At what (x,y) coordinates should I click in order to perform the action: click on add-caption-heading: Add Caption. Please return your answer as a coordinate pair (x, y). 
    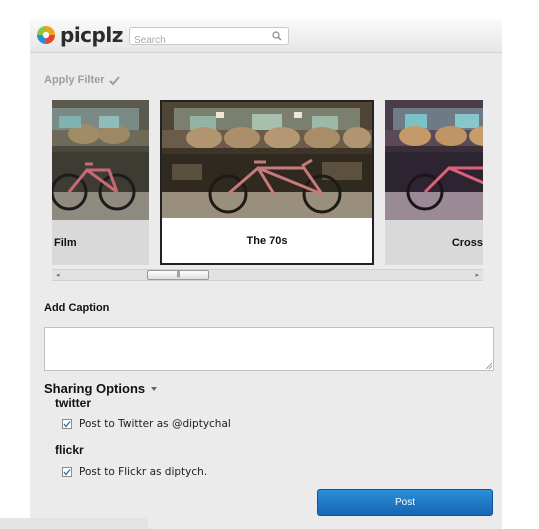
    Looking at the image, I should click on (77, 308).